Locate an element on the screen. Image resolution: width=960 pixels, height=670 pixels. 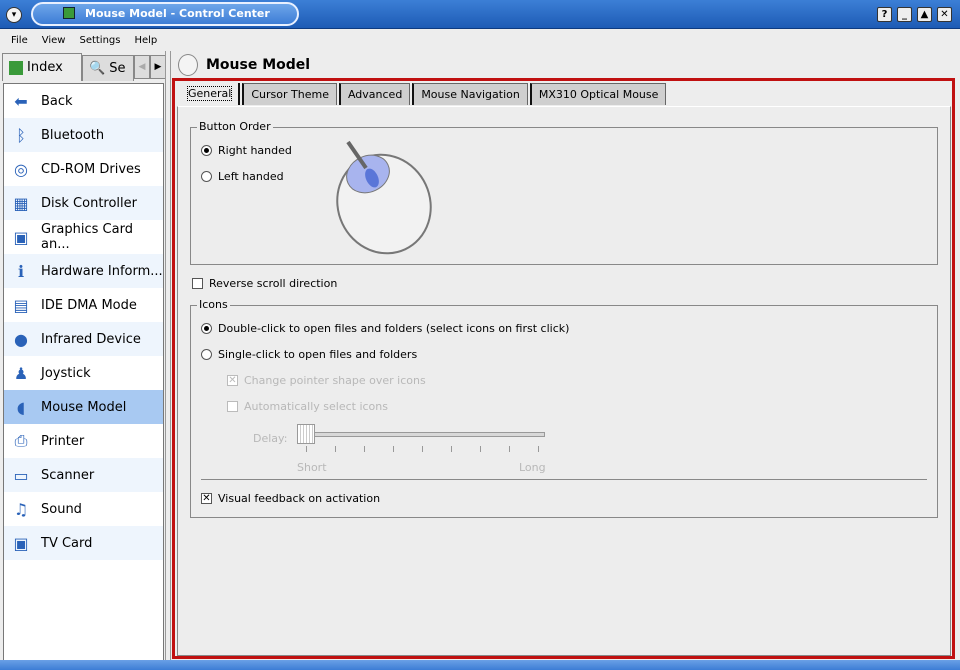
sidebar-item-label: Scanner is located at coordinates (68, 475).